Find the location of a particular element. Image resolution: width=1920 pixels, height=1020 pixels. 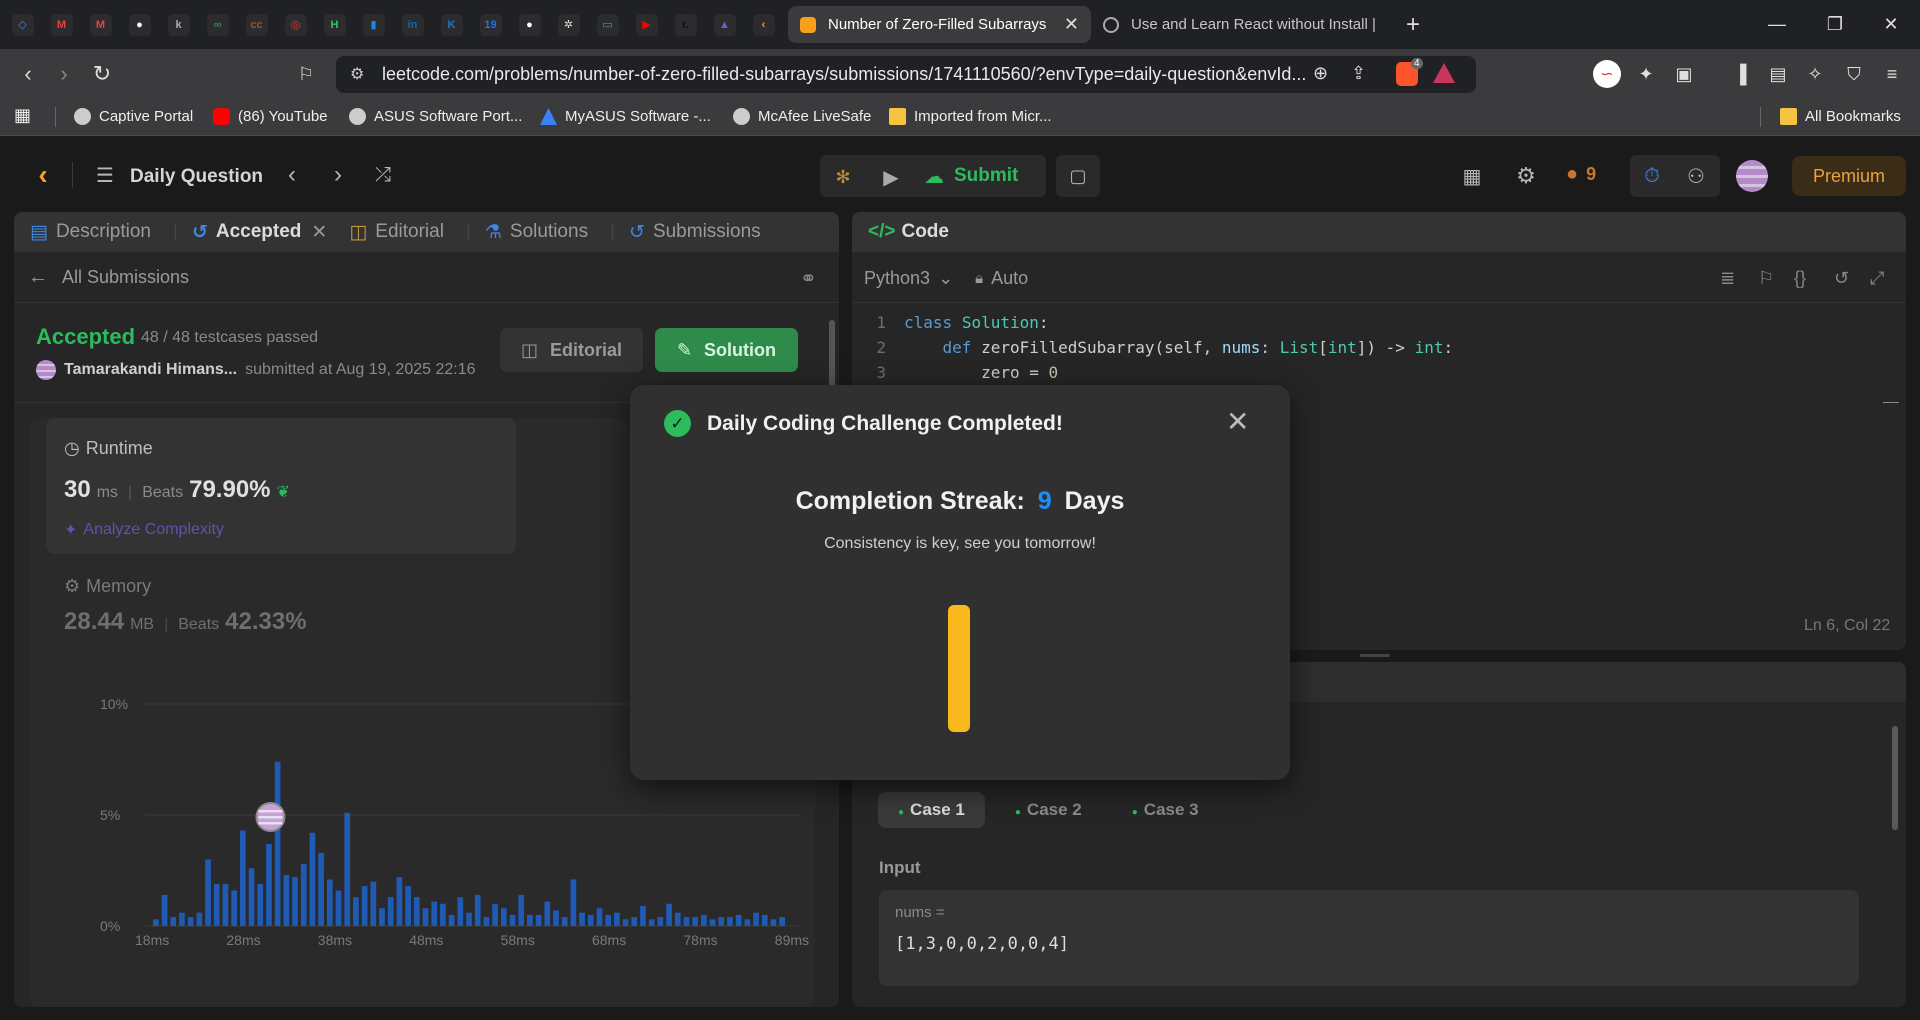

all-bookmarks: All Bookmarks is located at coordinates (1840, 116).